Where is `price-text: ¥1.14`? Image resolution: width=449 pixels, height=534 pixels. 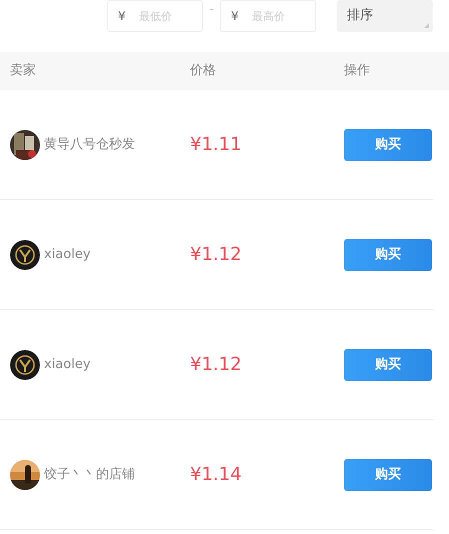 price-text: ¥1.14 is located at coordinates (216, 474).